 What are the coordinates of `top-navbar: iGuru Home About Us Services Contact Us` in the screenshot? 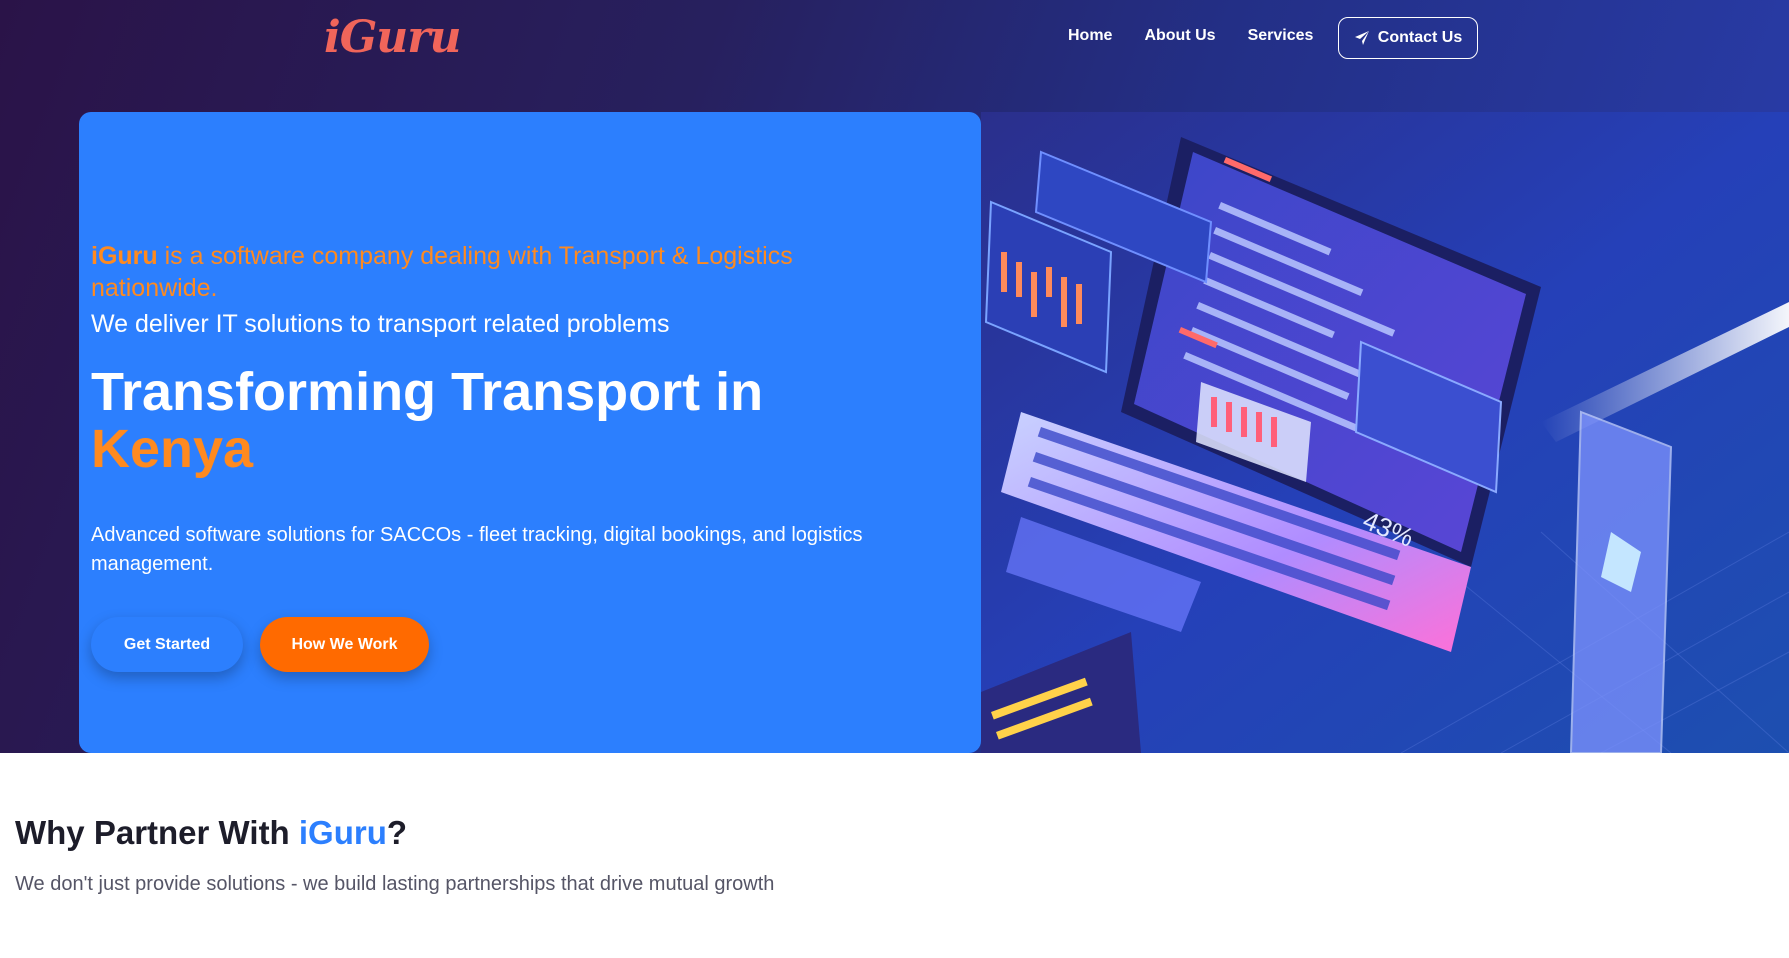 It's located at (894, 40).